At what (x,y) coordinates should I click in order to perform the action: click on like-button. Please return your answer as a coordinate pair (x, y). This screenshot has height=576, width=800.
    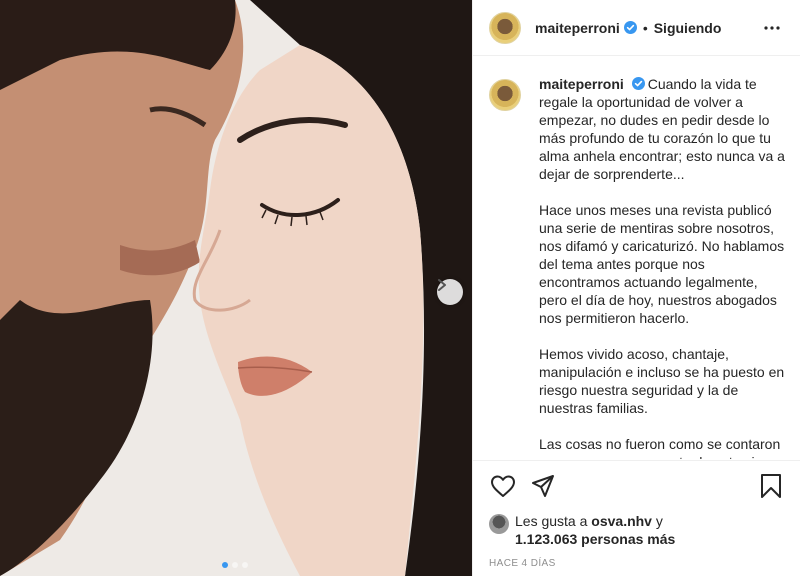
    Looking at the image, I should click on (503, 486).